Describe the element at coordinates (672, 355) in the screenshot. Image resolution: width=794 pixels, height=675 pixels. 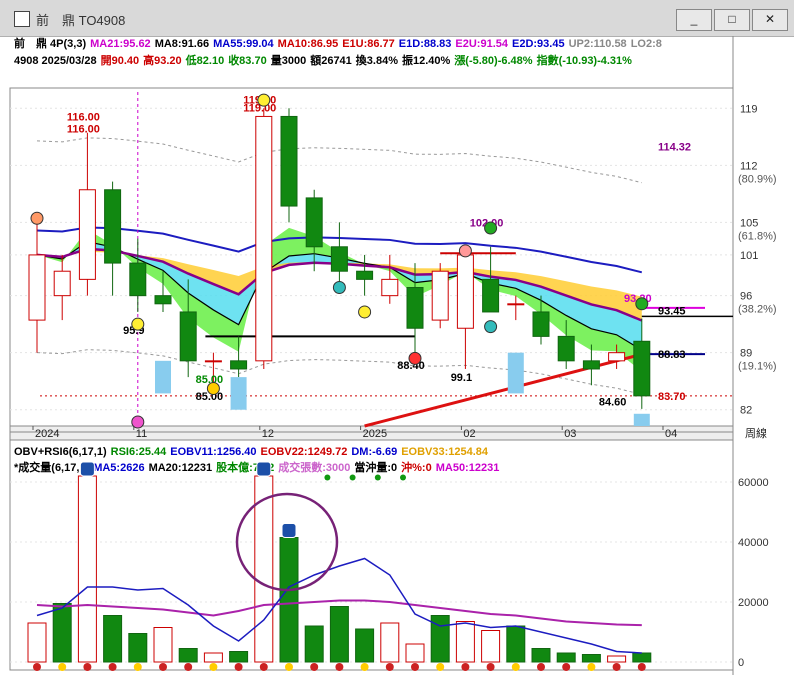
I see `right-value-label: 88.83` at that location.